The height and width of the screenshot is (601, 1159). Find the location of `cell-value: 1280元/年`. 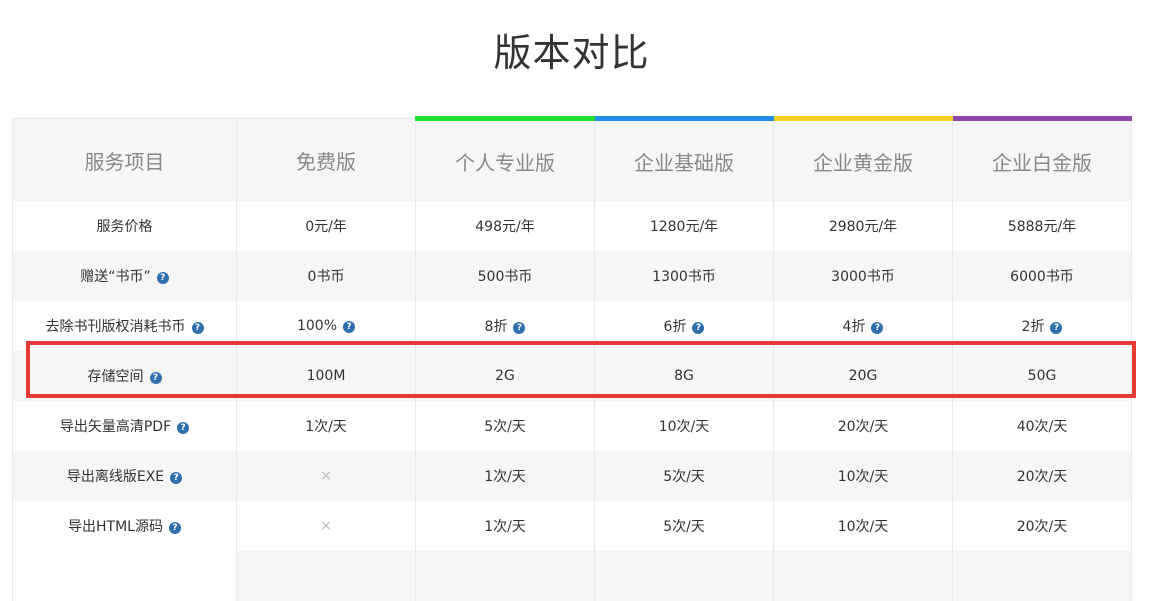

cell-value: 1280元/年 is located at coordinates (684, 227).